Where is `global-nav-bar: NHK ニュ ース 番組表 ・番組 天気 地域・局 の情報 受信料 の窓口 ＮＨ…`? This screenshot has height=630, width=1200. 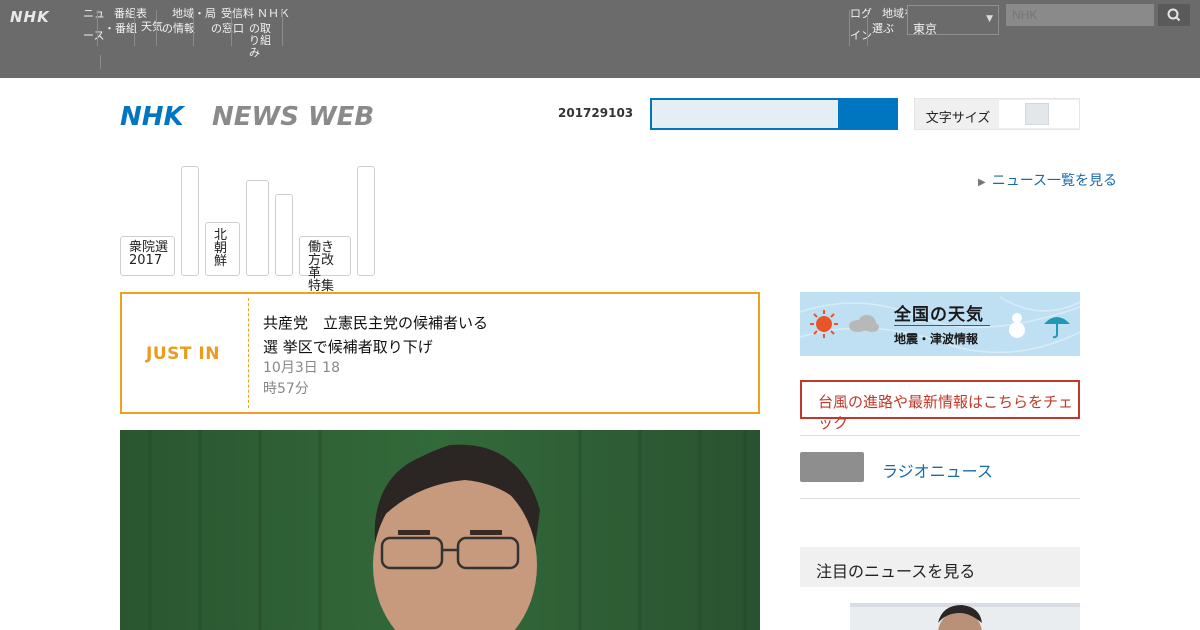 global-nav-bar: NHK ニュ ース 番組表 ・番組 天気 地域・局 の情報 受信料 の窓口 ＮＨ… is located at coordinates (600, 39).